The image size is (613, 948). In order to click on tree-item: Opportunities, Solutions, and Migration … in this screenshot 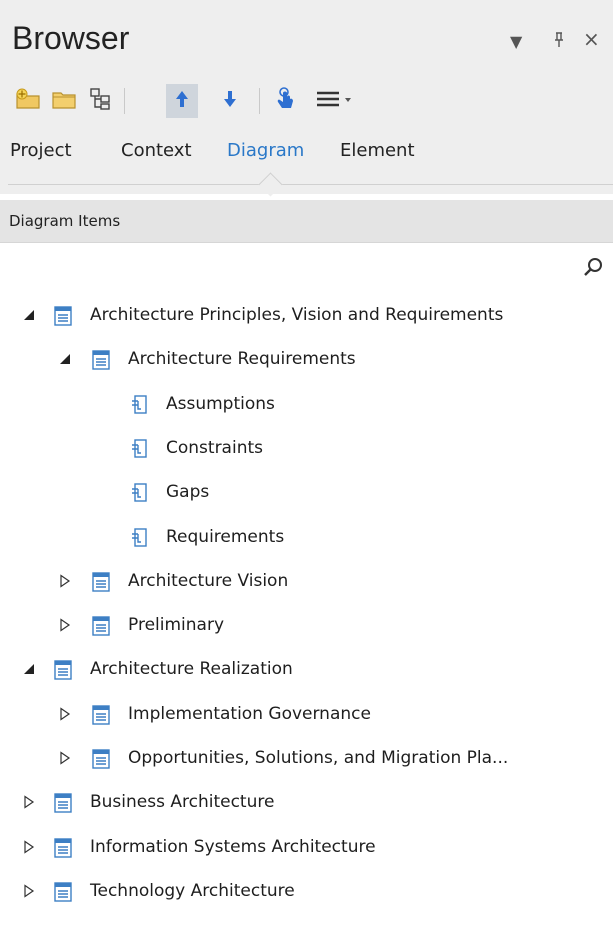, I will do `click(306, 759)`.